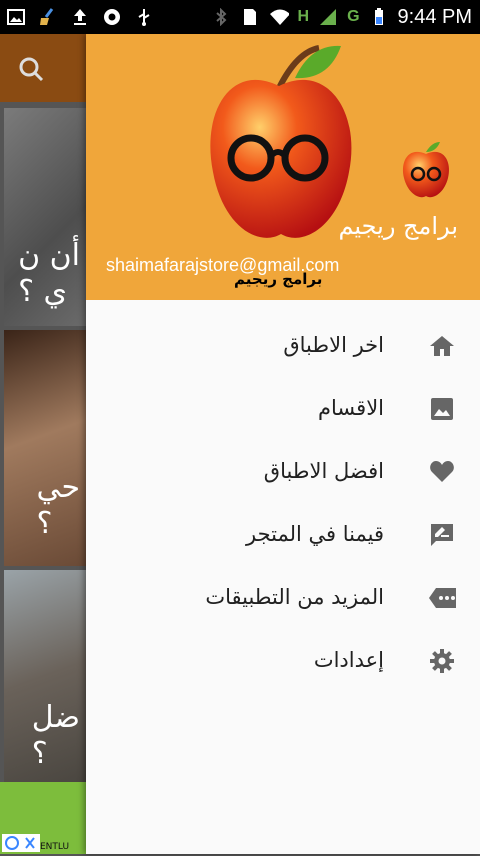 This screenshot has height=856, width=480. I want to click on status-bar: H G 9:44 PM, so click(240, 17).